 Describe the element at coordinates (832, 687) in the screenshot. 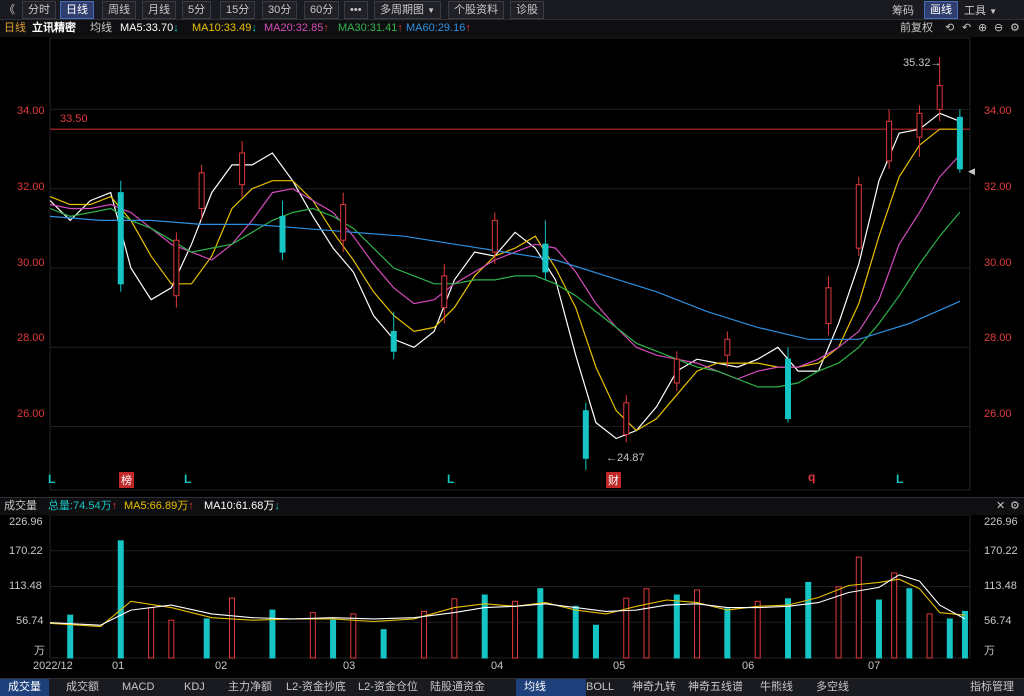

I see `tab-long-short: 多空线` at that location.